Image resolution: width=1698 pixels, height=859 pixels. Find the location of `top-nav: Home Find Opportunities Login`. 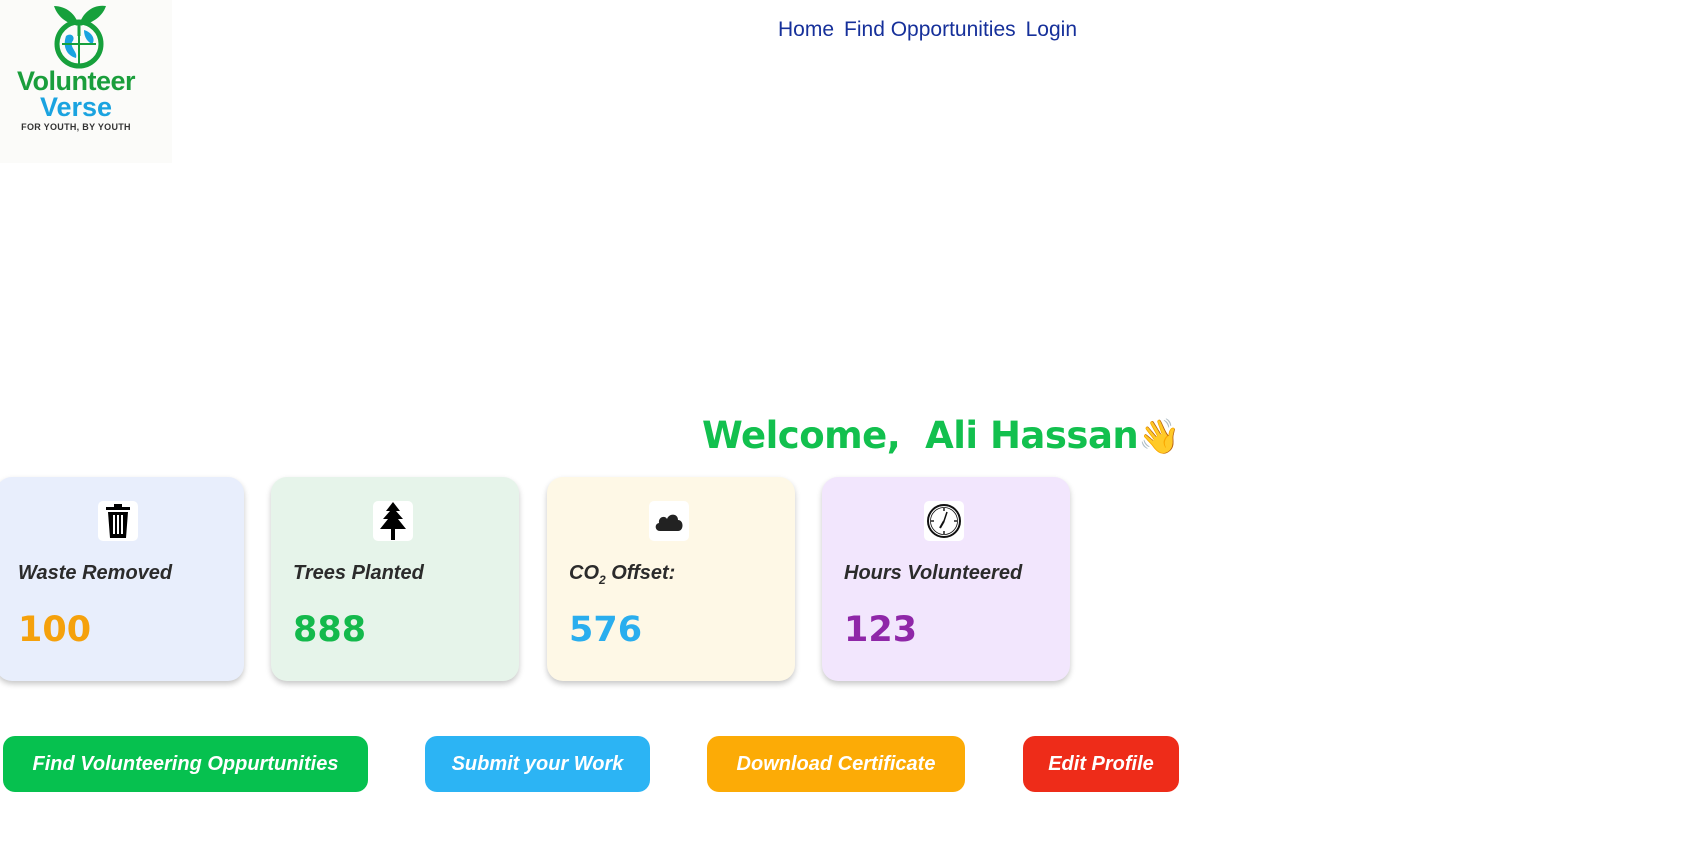

top-nav: Home Find Opportunities Login is located at coordinates (927, 30).